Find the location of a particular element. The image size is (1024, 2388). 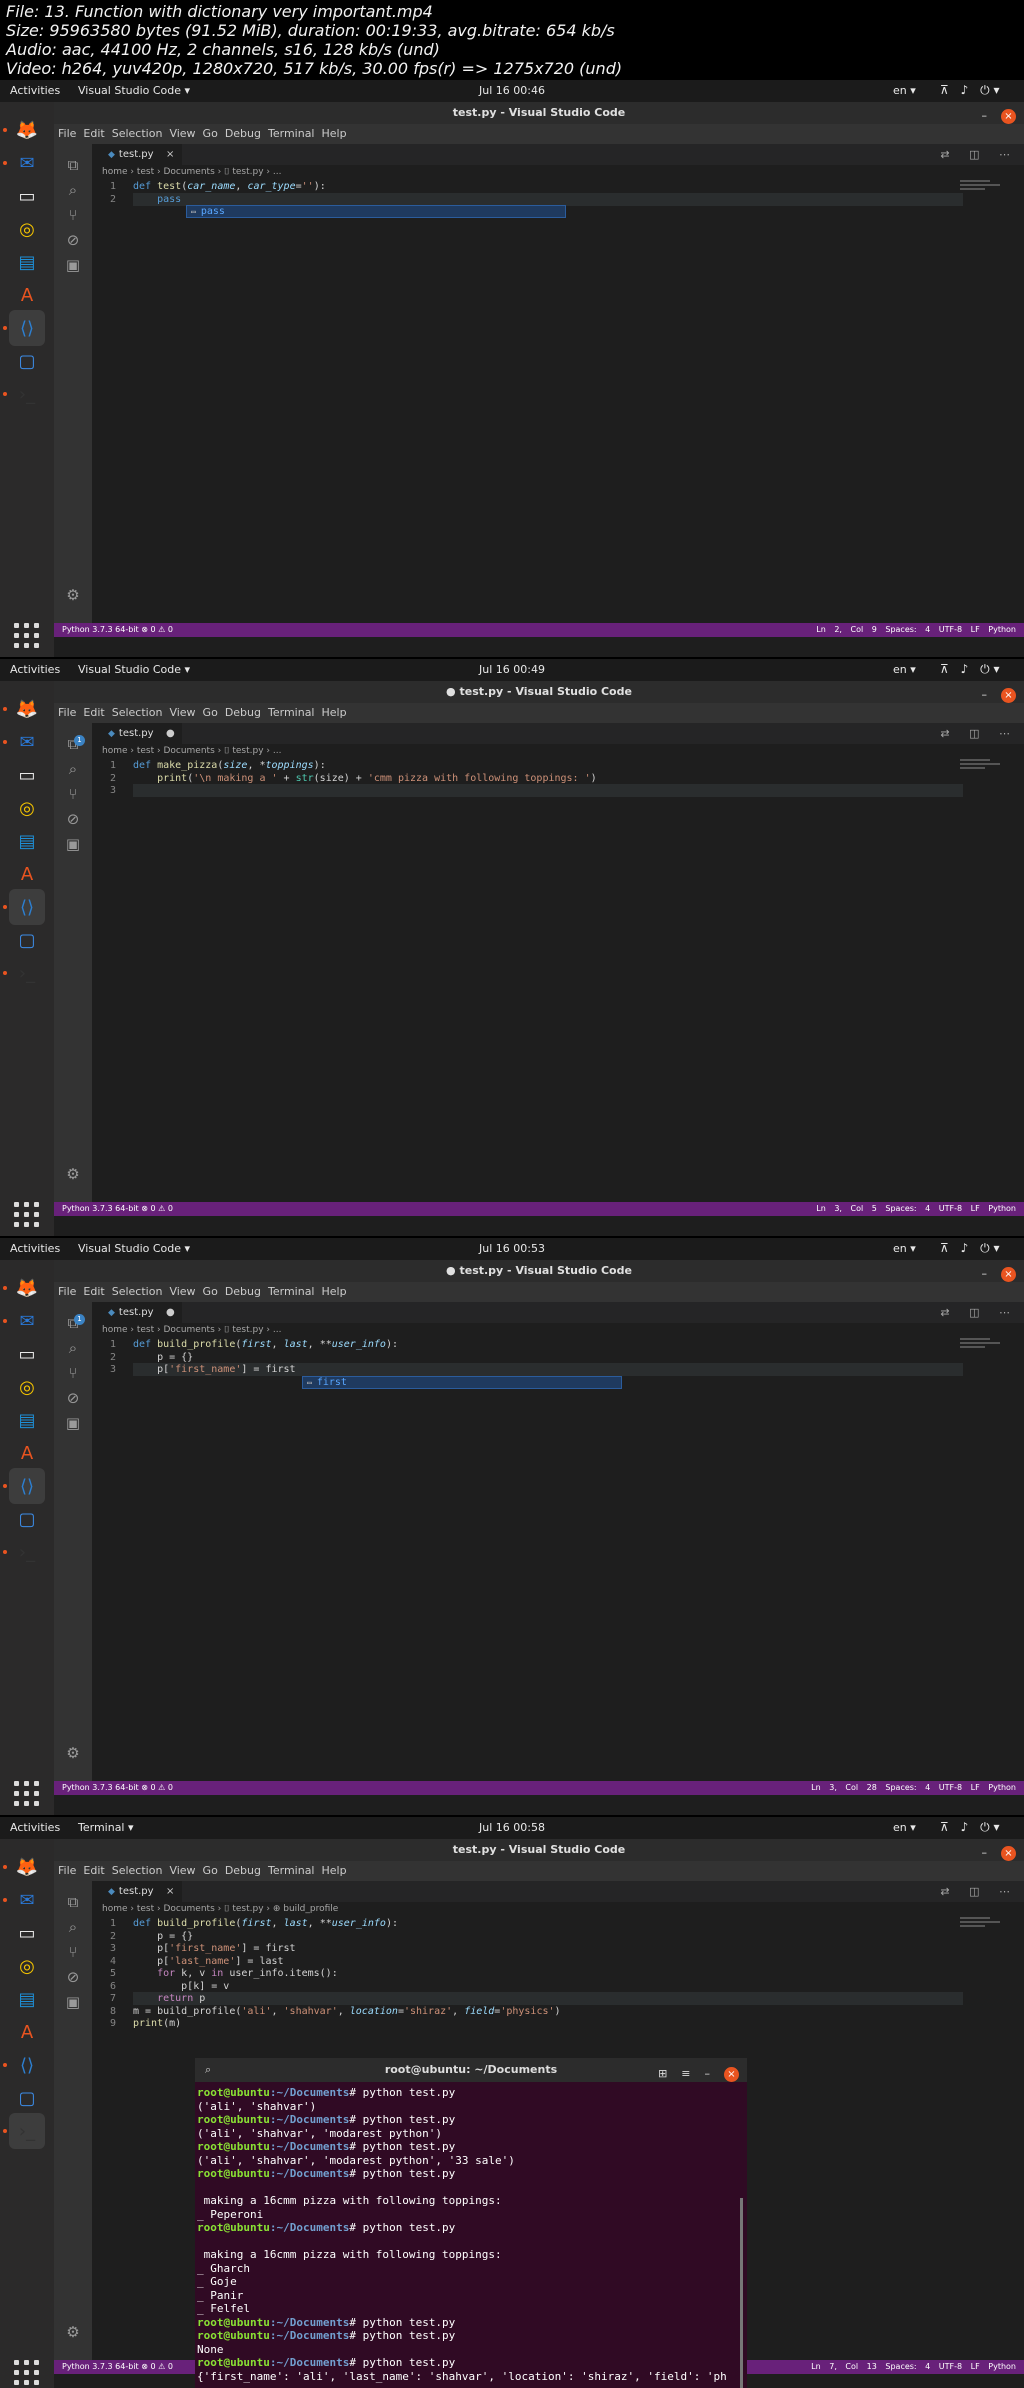

new-tab-icon: ⊞ is located at coordinates (662, 2074).